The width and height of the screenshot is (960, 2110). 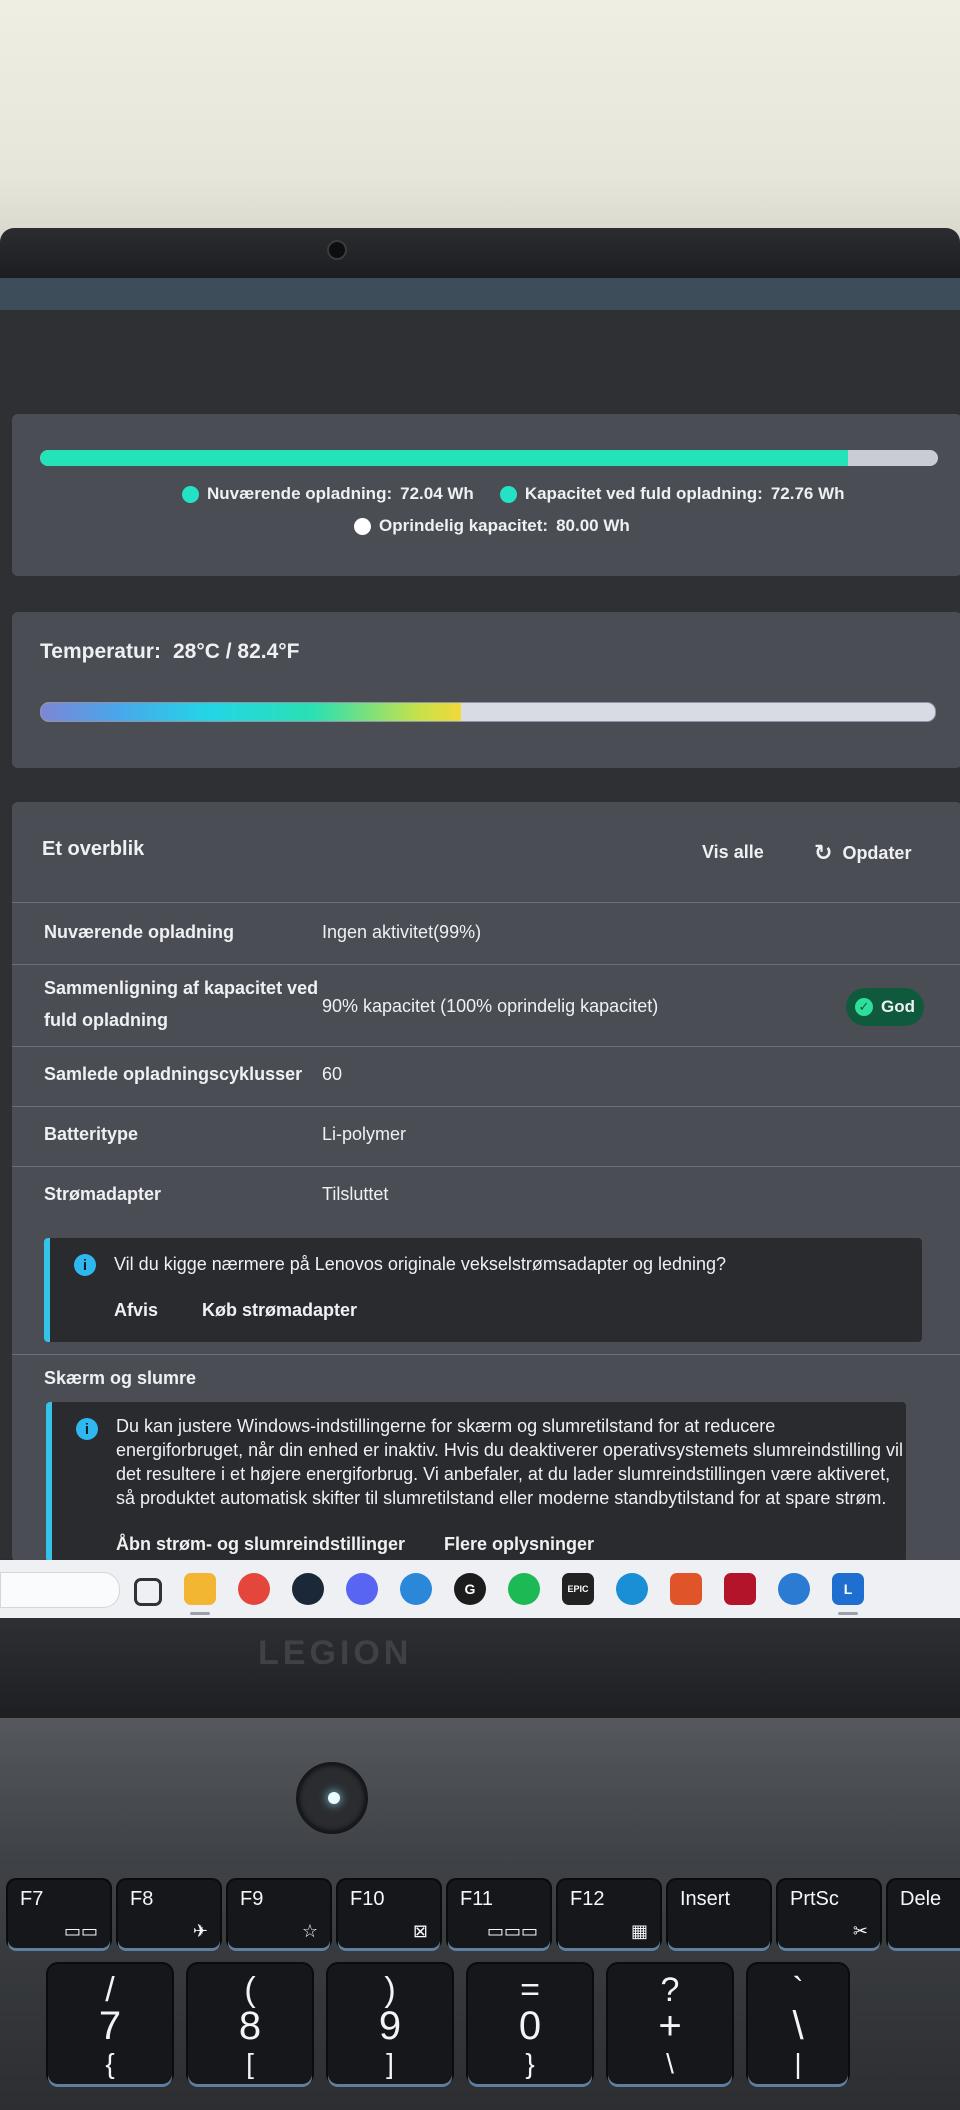 What do you see at coordinates (593, 525) in the screenshot?
I see `legend-value: 80.00 Wh` at bounding box center [593, 525].